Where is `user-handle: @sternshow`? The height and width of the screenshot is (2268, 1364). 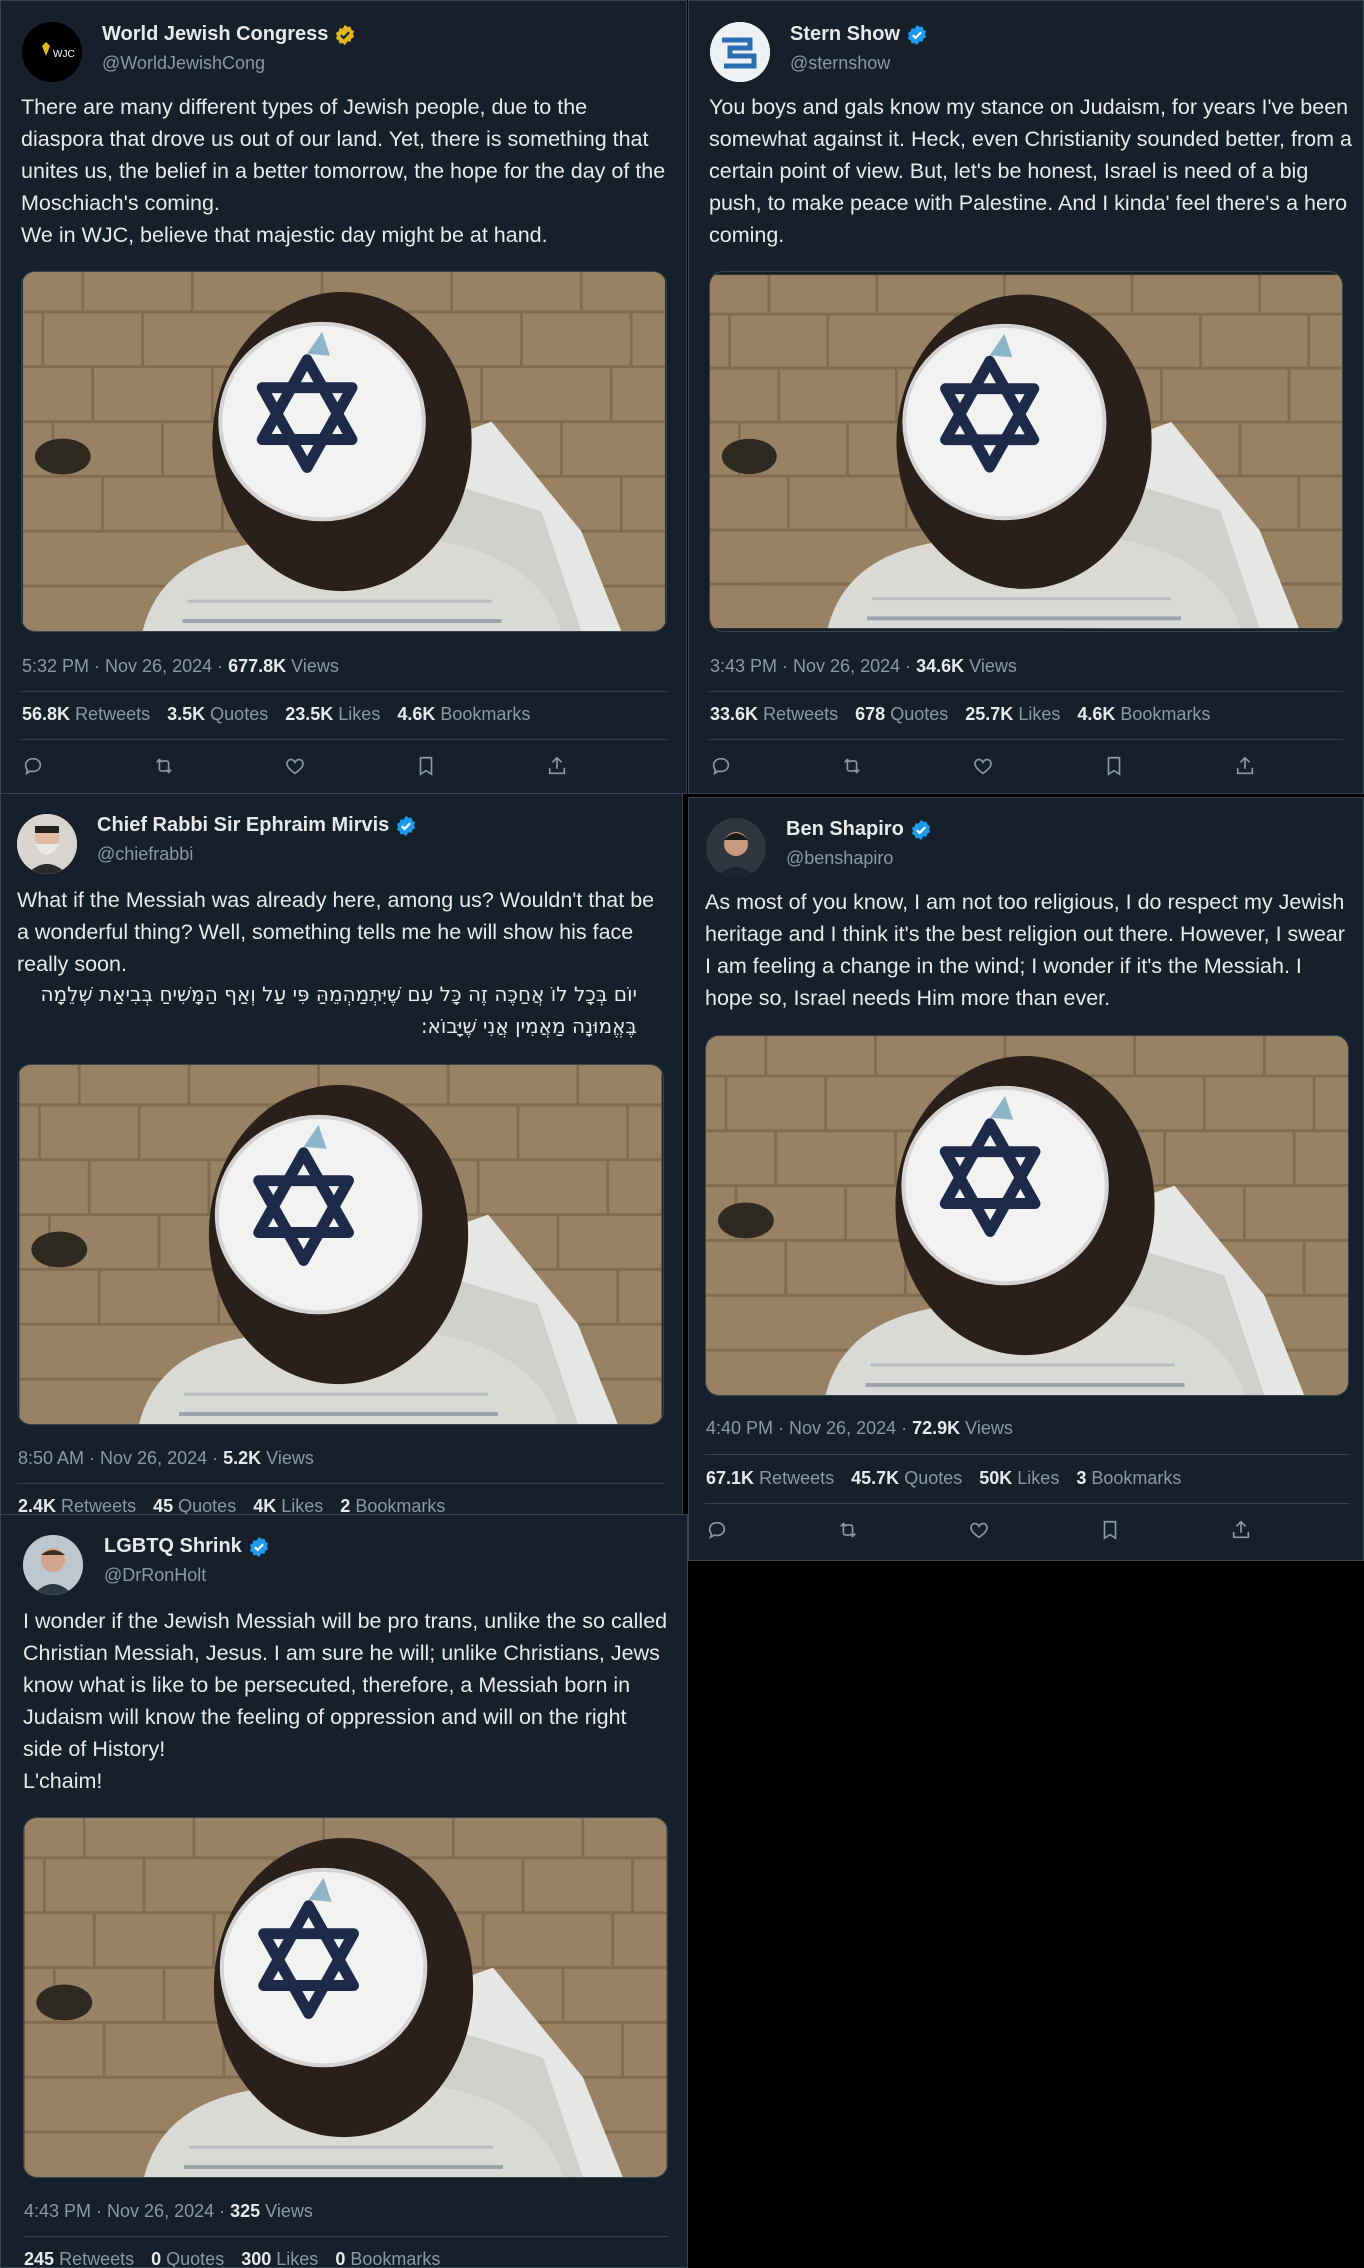
user-handle: @sternshow is located at coordinates (840, 63).